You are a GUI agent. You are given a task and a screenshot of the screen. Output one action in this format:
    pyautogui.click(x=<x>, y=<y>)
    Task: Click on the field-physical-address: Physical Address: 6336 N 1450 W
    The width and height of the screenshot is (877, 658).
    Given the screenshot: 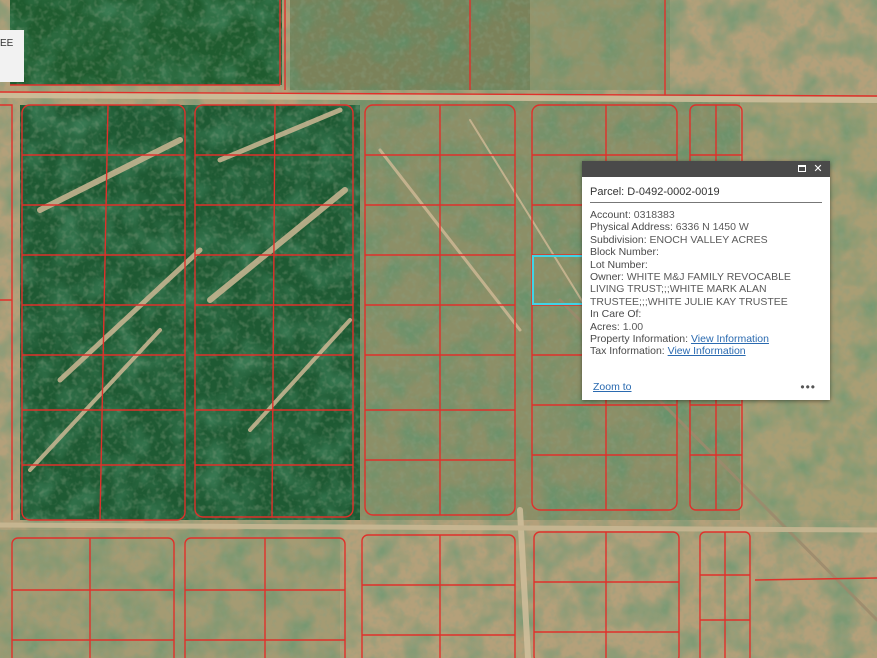 What is the action you would take?
    pyautogui.click(x=669, y=227)
    